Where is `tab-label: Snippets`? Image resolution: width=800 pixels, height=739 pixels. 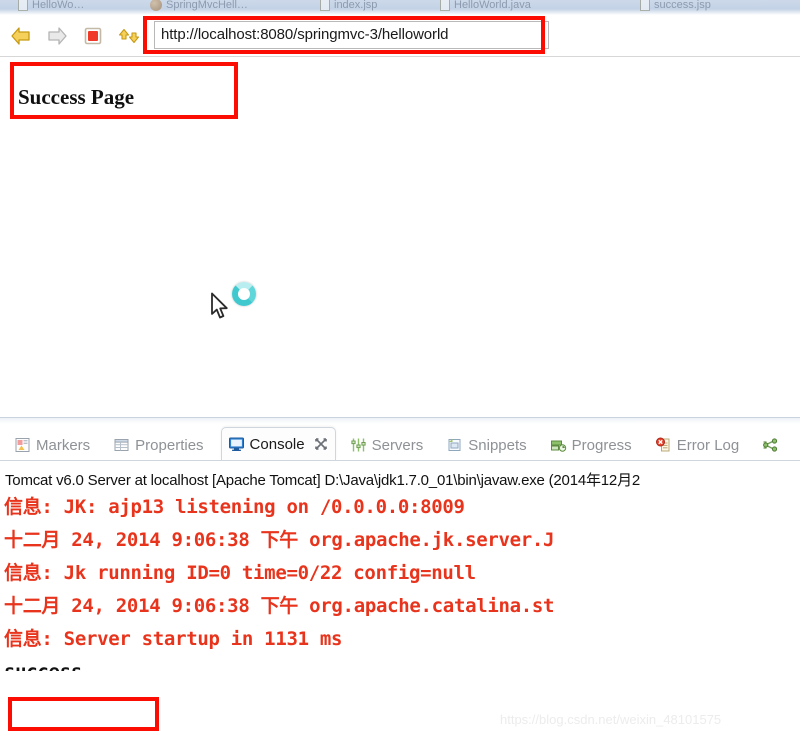 tab-label: Snippets is located at coordinates (497, 445).